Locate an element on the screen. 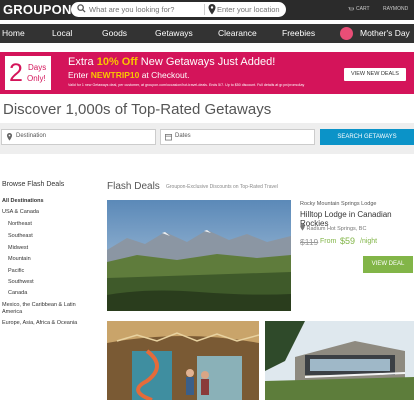 This screenshot has height=400, width=414. lake-house-image is located at coordinates (339, 360).